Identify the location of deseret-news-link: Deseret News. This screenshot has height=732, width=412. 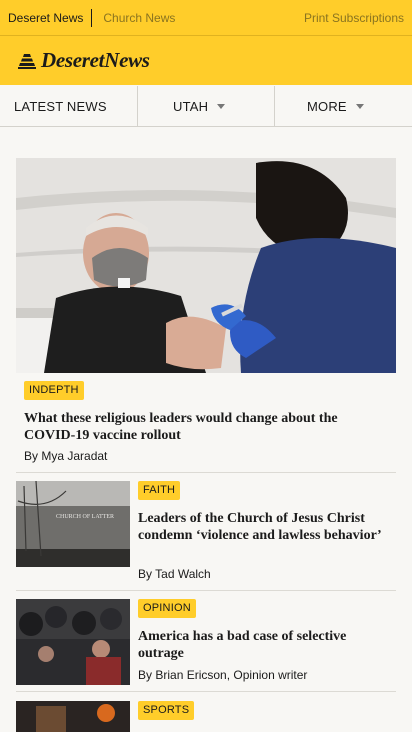
(50, 17).